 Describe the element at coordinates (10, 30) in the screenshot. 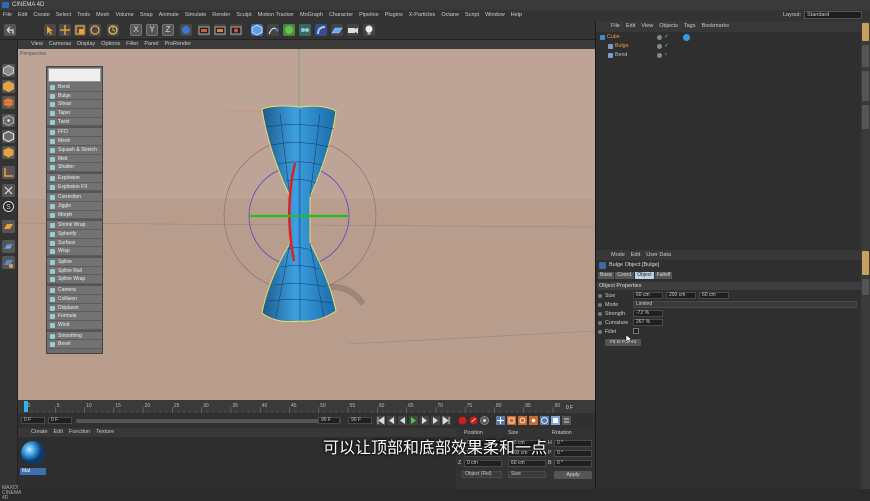

I see `undo-icon` at that location.